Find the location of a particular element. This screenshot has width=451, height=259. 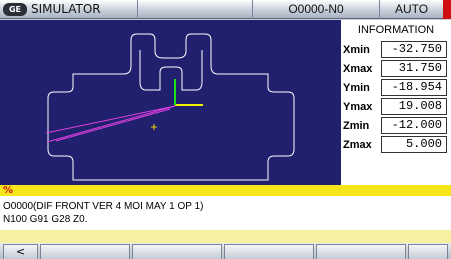

info-label: Xmin is located at coordinates (356, 50).